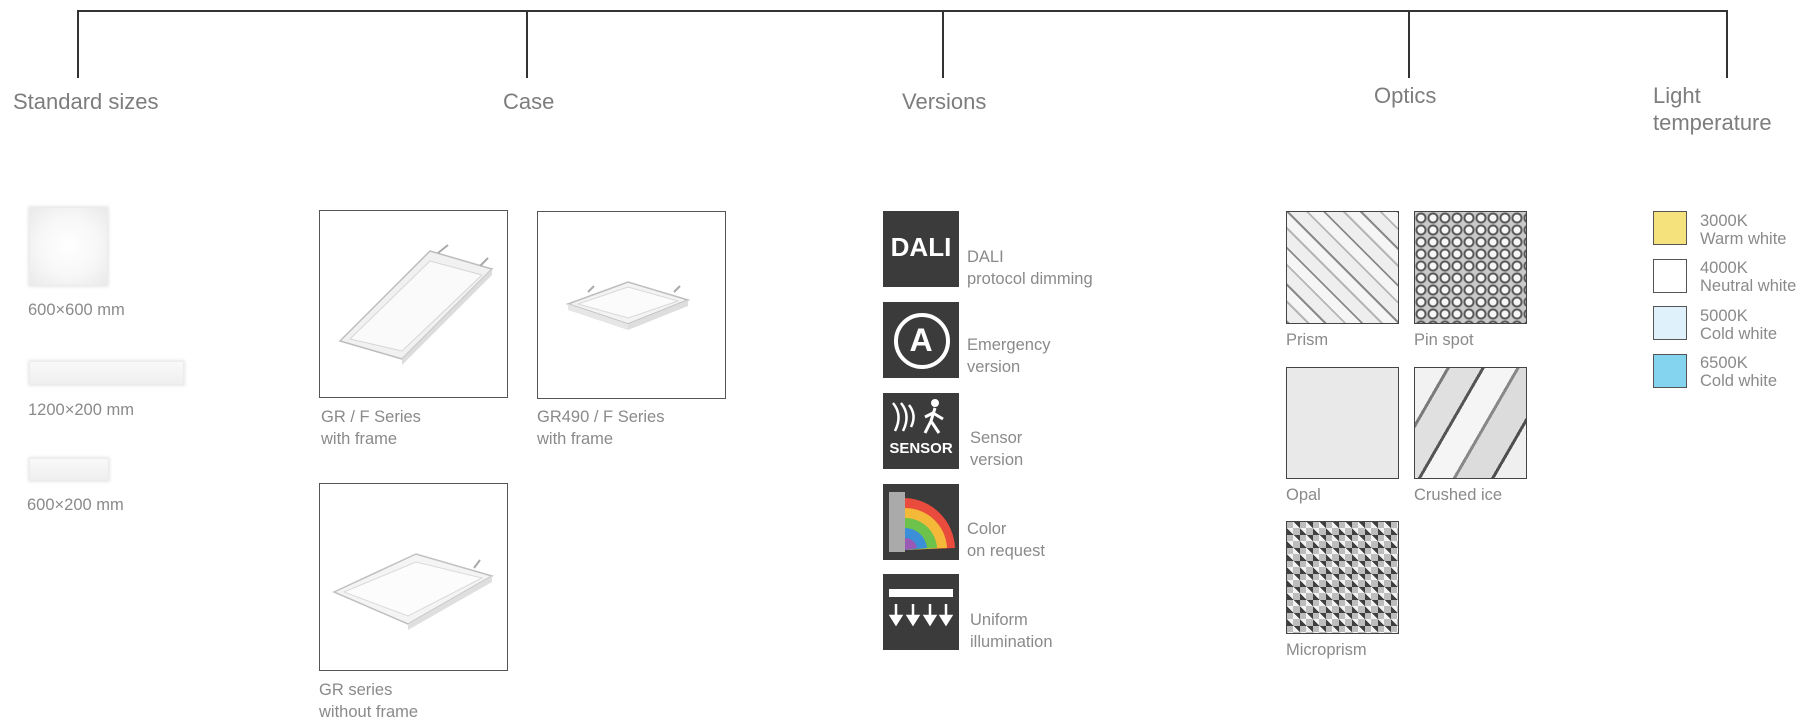 This screenshot has width=1805, height=723. I want to click on temp-5000k-name: Cold white, so click(1739, 334).